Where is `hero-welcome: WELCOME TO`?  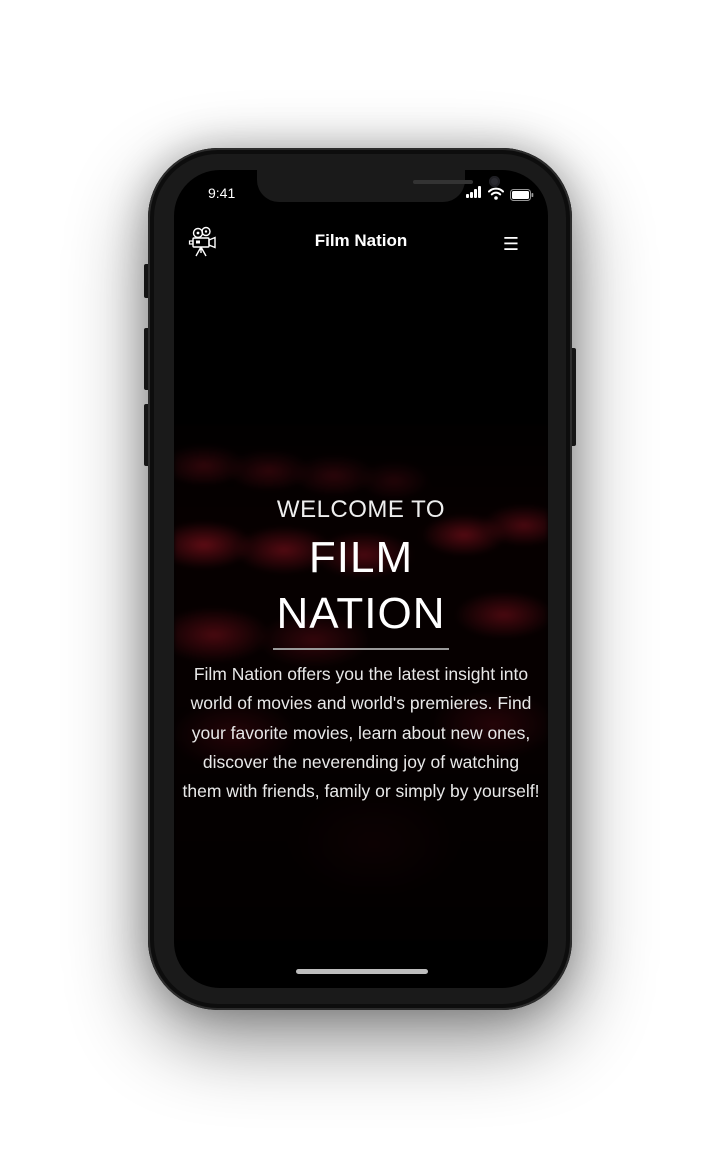
hero-welcome: WELCOME TO is located at coordinates (361, 509).